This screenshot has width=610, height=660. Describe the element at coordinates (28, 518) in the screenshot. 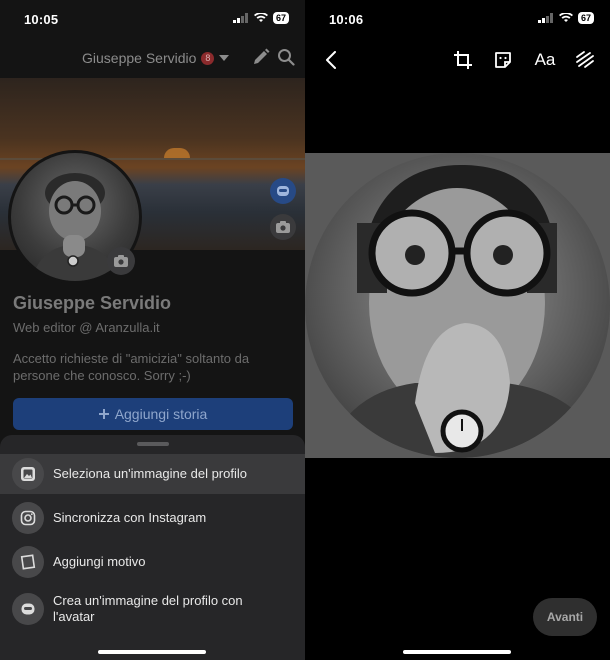

I see `instagram-icon` at that location.